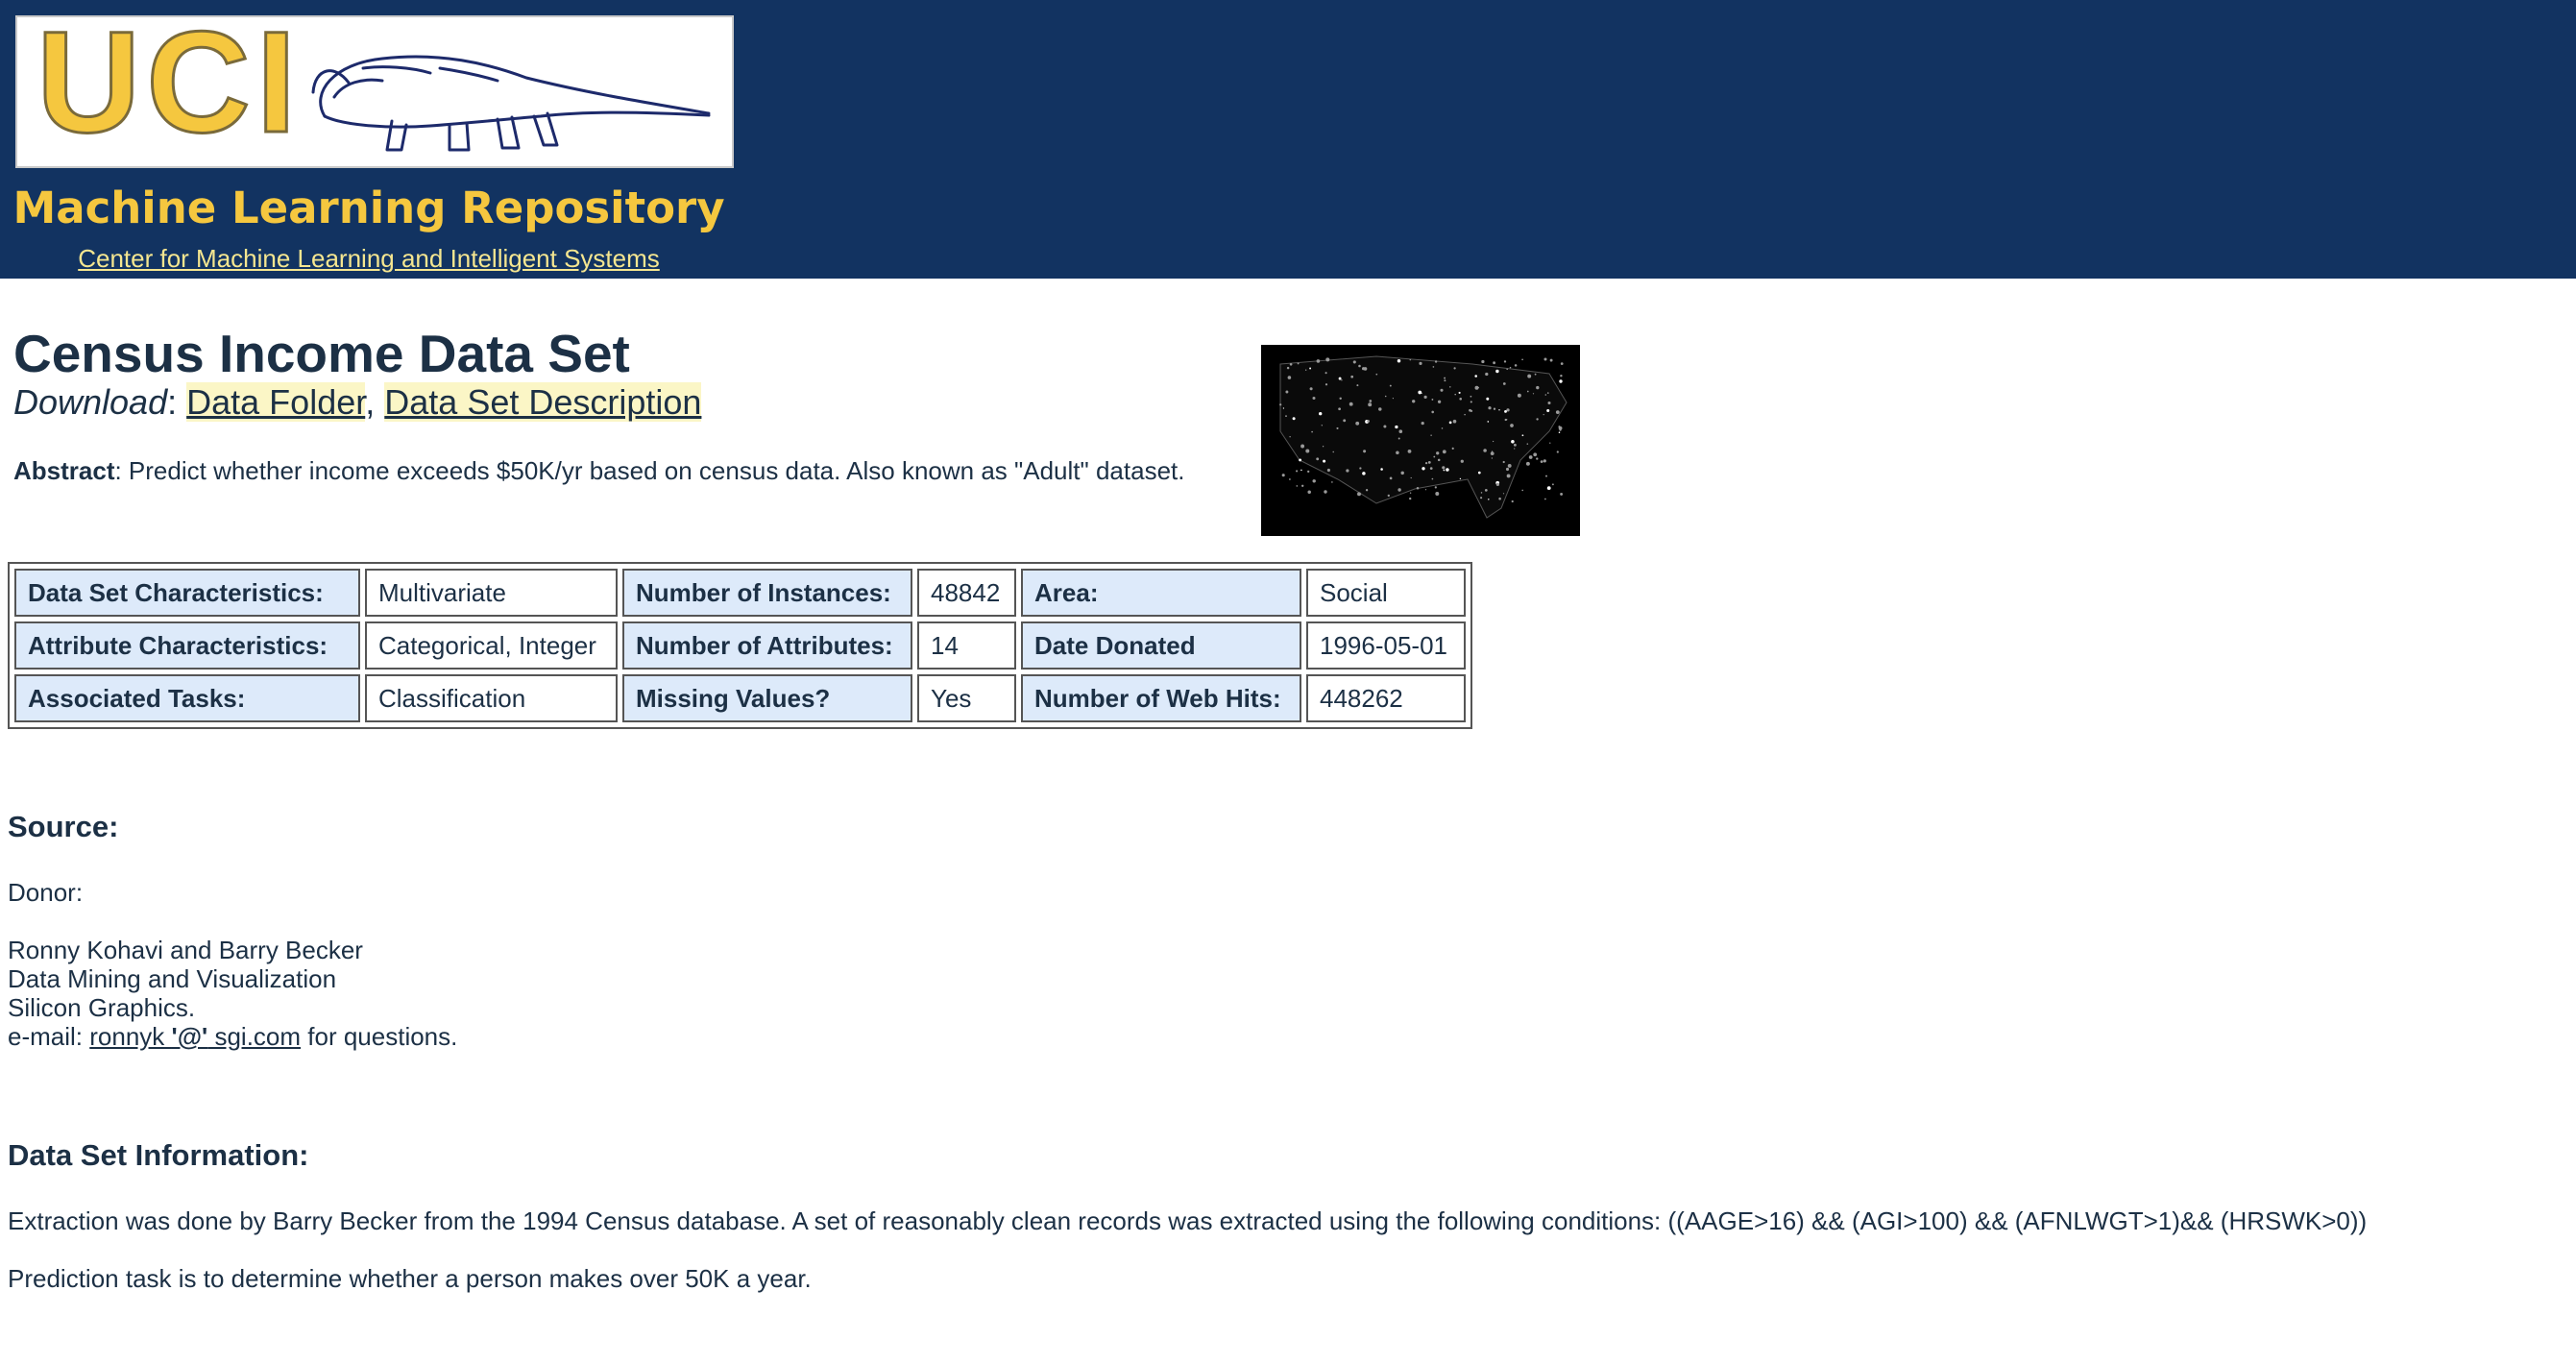 The width and height of the screenshot is (2576, 1364). What do you see at coordinates (49, 1036) in the screenshot?
I see `email-prefix: e-mail:` at bounding box center [49, 1036].